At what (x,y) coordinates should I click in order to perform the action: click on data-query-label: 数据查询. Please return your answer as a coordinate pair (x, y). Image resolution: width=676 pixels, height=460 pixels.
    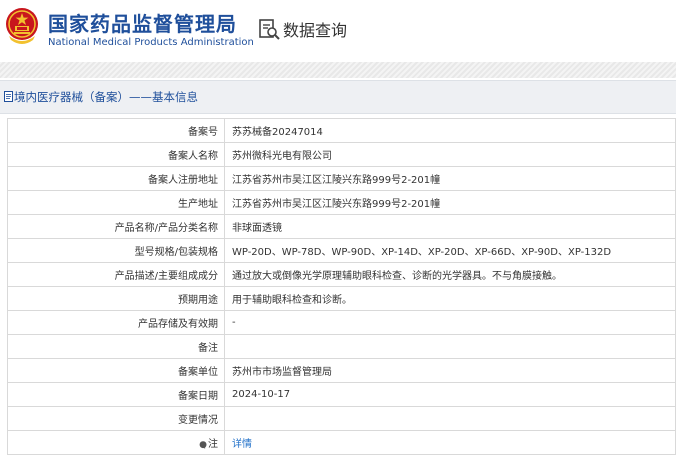
    Looking at the image, I should click on (315, 30).